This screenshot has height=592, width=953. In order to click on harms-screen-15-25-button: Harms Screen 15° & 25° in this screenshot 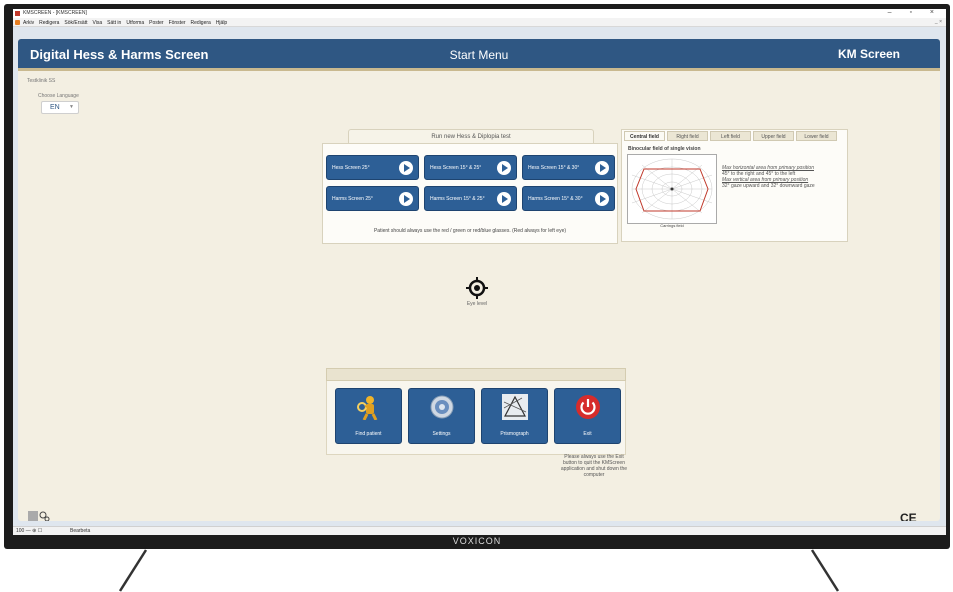, I will do `click(470, 198)`.